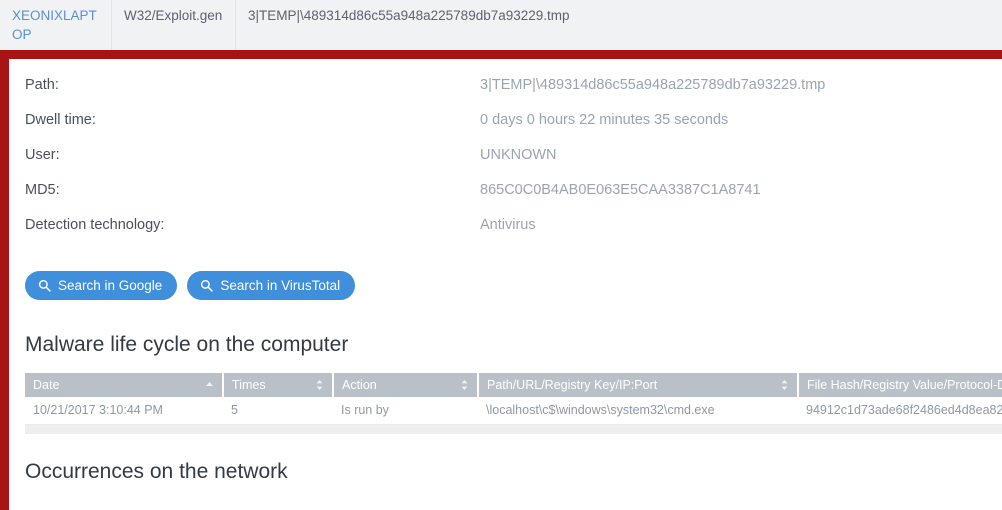  Describe the element at coordinates (280, 285) in the screenshot. I see `search-in-virustotal-label: Search in VirusTotal` at that location.